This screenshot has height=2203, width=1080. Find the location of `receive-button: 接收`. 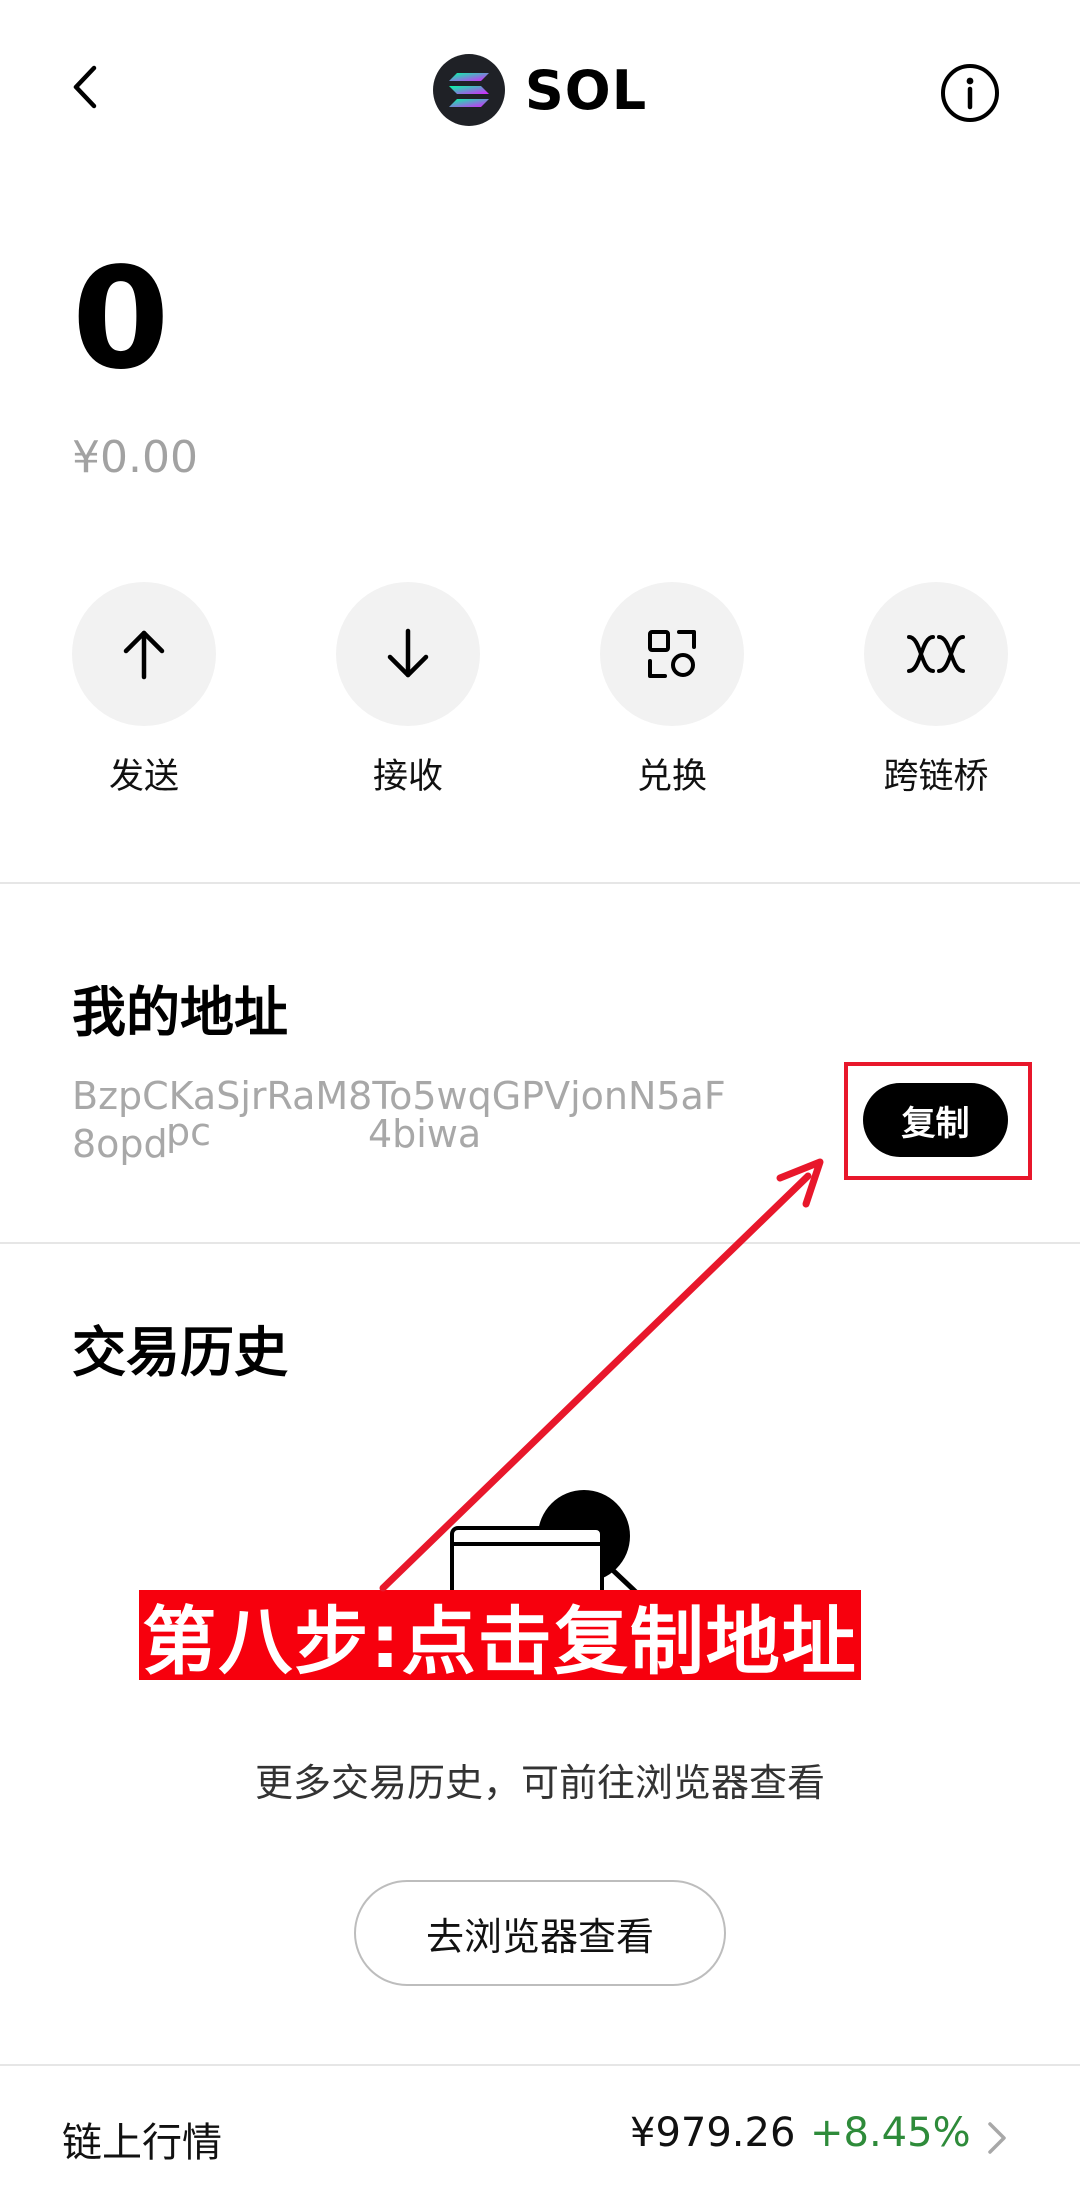

receive-button: 接收 is located at coordinates (408, 690).